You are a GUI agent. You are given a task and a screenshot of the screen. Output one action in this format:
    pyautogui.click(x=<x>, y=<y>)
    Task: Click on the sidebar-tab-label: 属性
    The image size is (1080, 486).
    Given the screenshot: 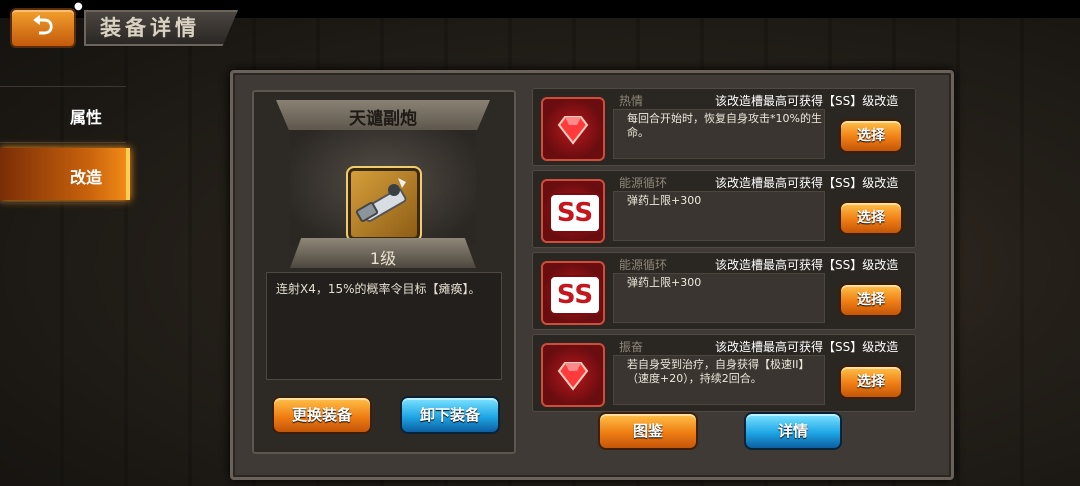 What is the action you would take?
    pyautogui.click(x=86, y=117)
    